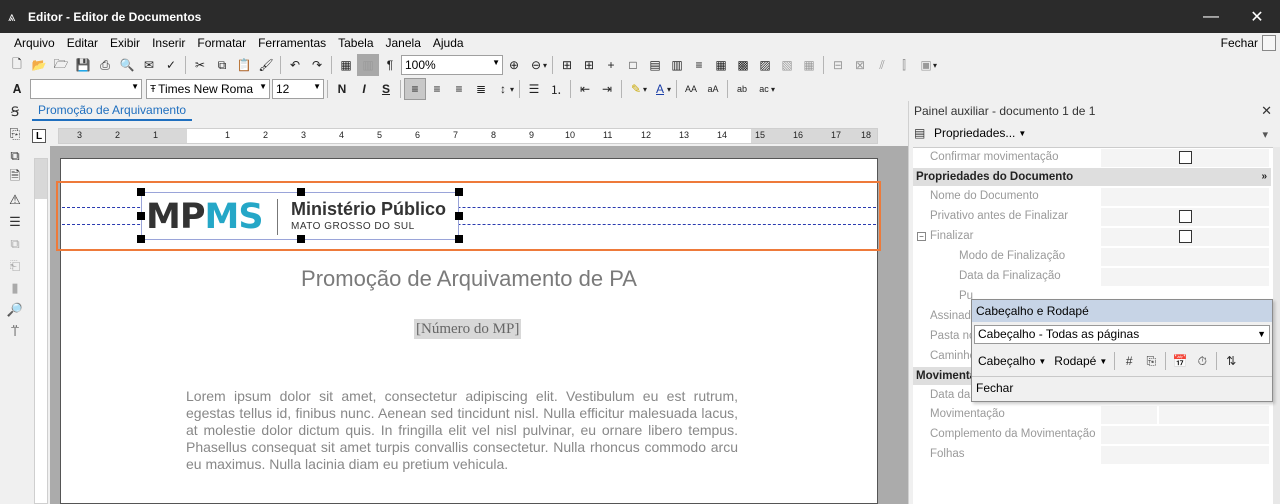 The width and height of the screenshot is (1280, 504). I want to click on warning-icon: ⚠, so click(15, 200).